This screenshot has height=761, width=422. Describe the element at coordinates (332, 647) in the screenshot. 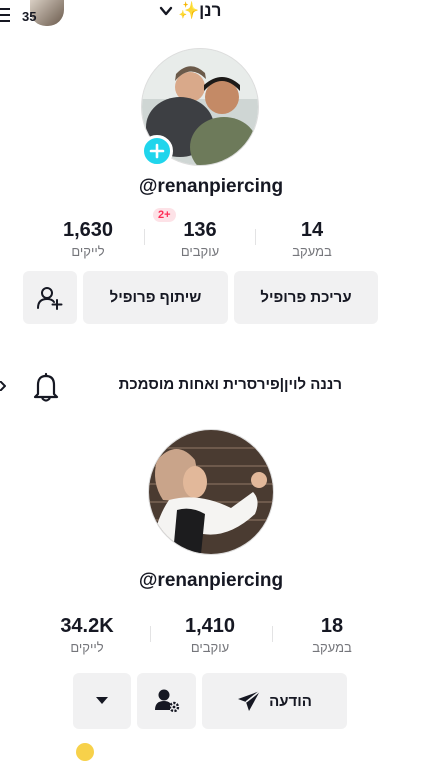

I see `following-label-secondary: במעקב` at that location.